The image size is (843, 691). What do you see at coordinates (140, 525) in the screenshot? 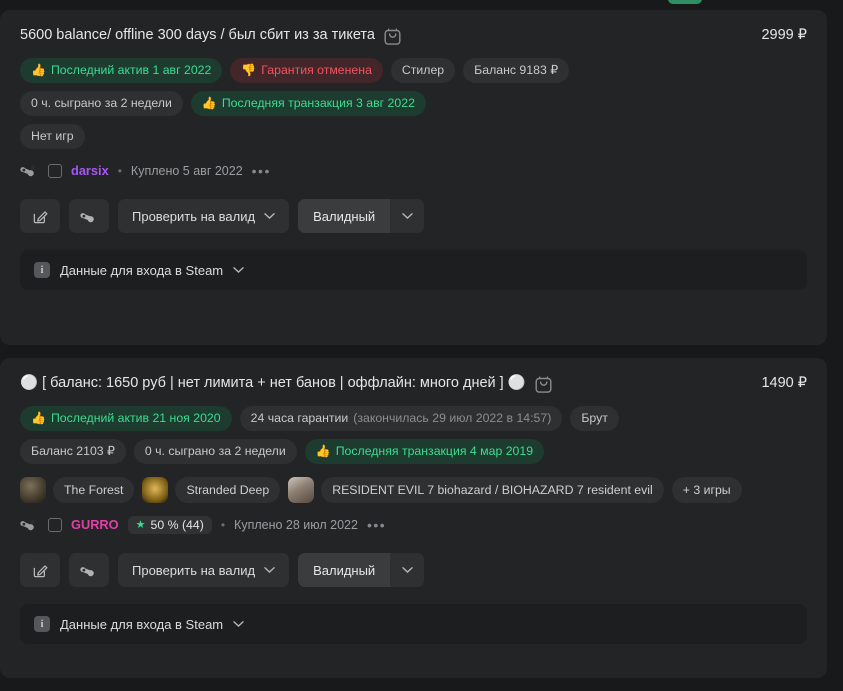
I see `star-icon: ★` at bounding box center [140, 525].